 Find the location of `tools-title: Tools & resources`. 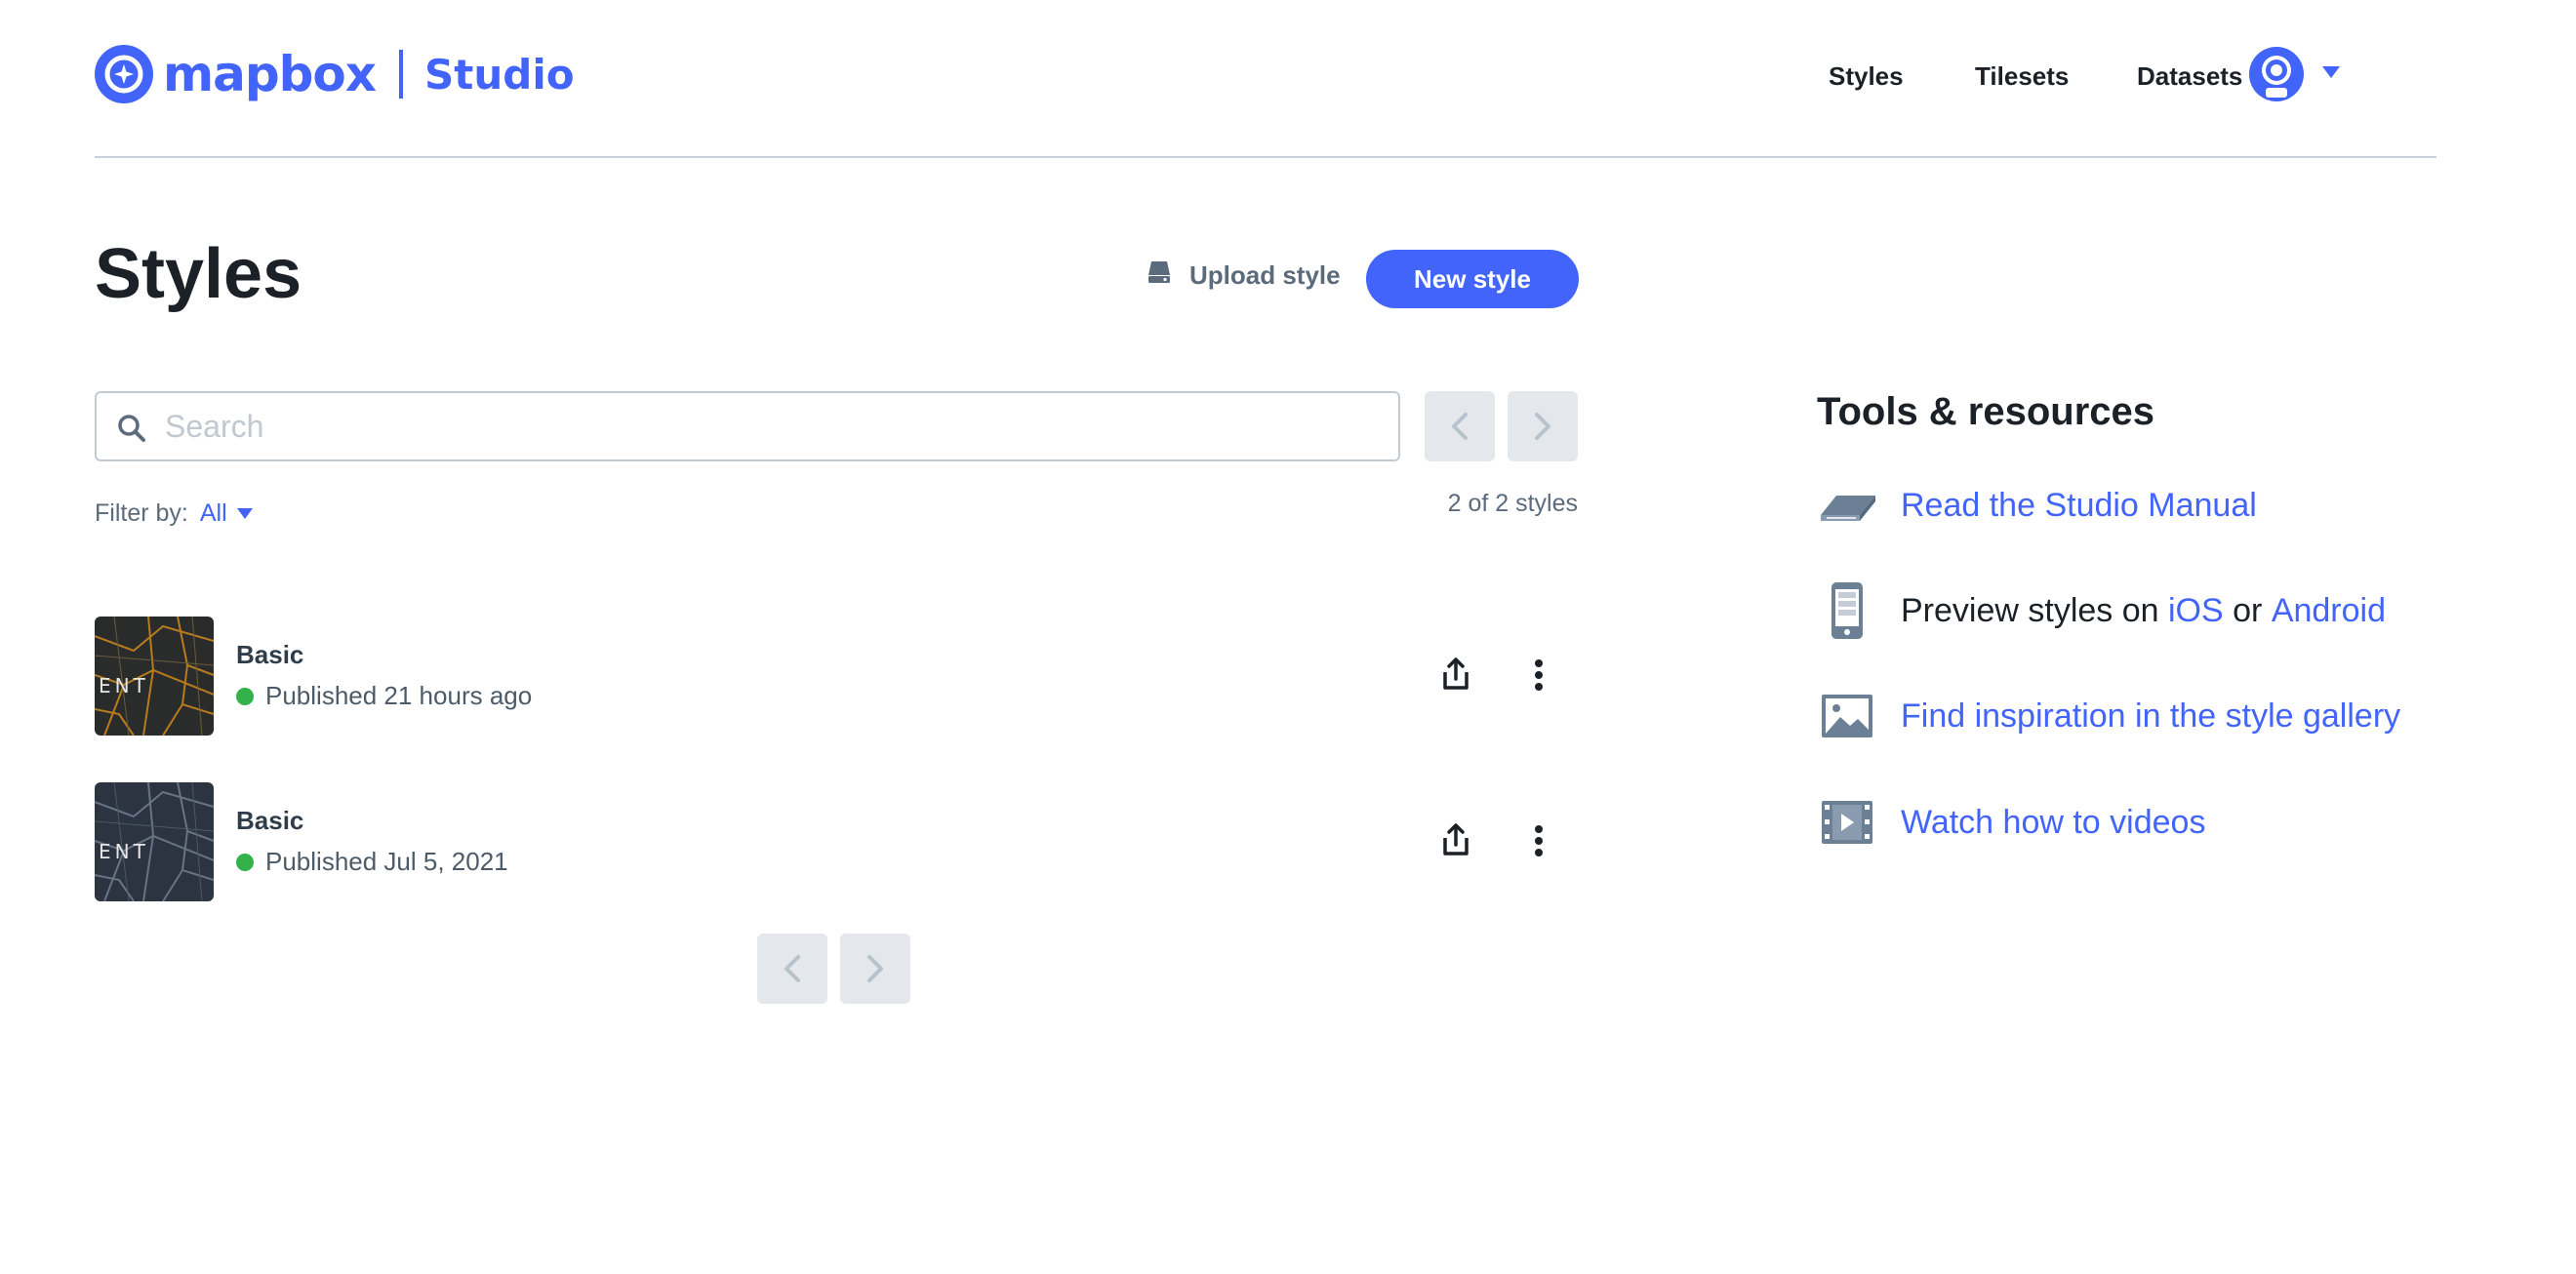

tools-title: Tools & resources is located at coordinates (1986, 411).